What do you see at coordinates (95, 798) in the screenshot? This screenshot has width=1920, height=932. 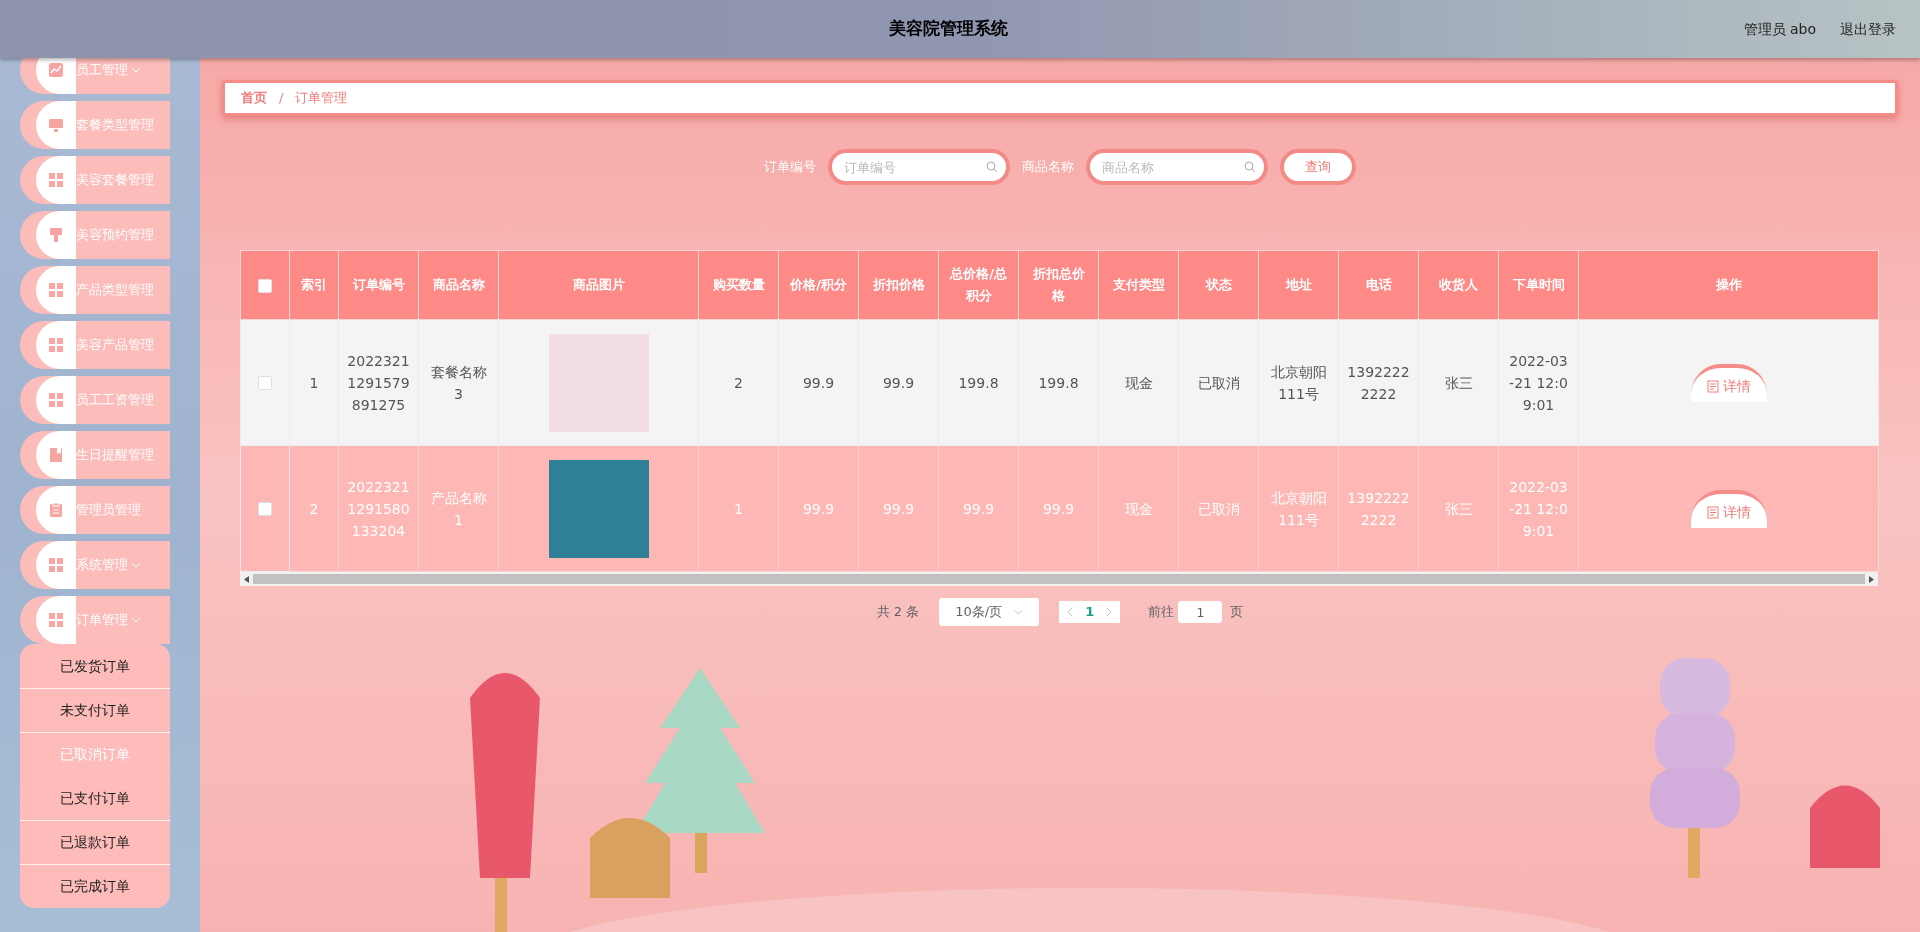 I see `submenu-item: 已支付订单` at bounding box center [95, 798].